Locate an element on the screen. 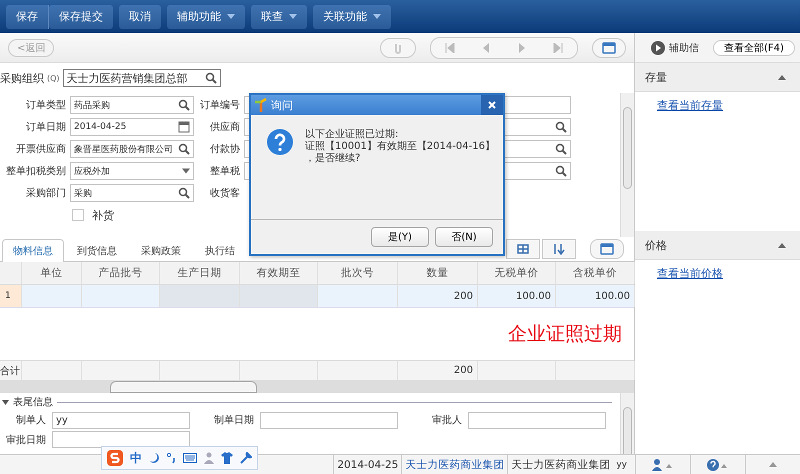 The width and height of the screenshot is (800, 474). input-field: yy is located at coordinates (121, 420).